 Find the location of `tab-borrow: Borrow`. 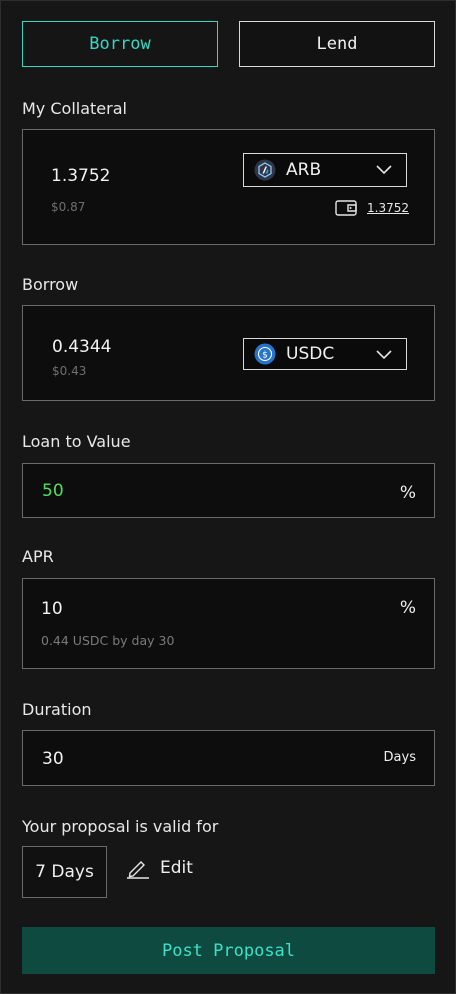

tab-borrow: Borrow is located at coordinates (120, 44).